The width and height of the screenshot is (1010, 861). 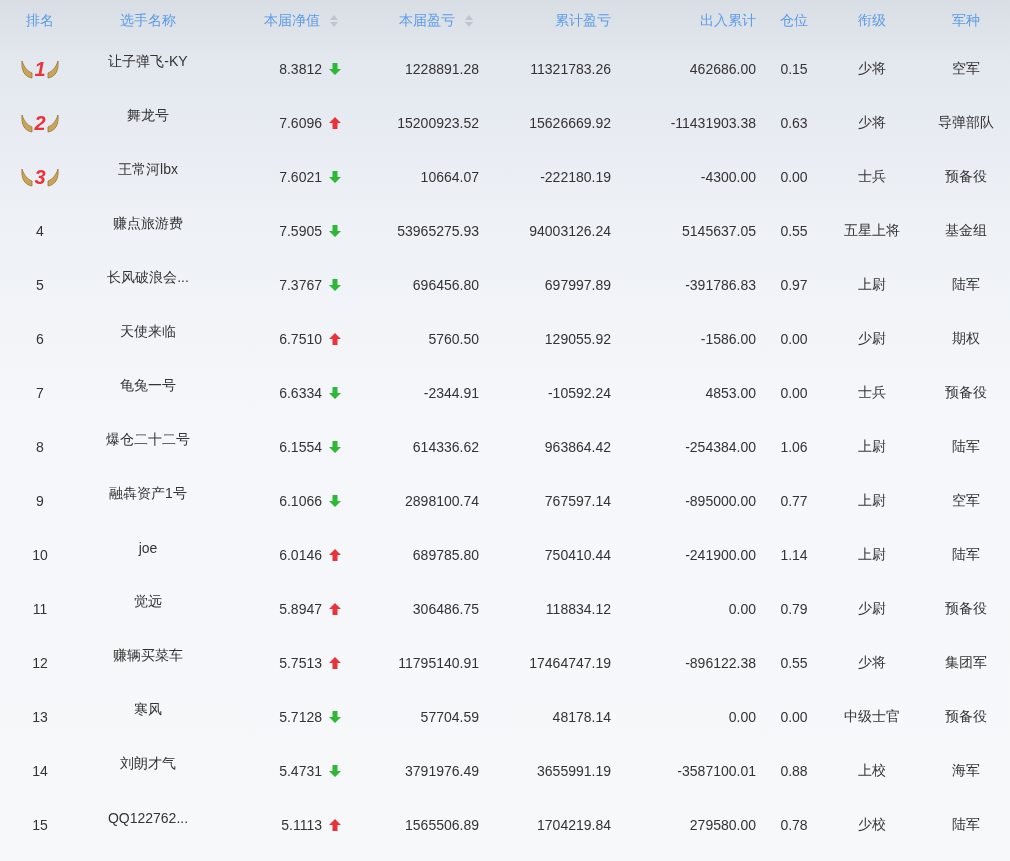 I want to click on total-profit: 17464747.19, so click(x=570, y=663).